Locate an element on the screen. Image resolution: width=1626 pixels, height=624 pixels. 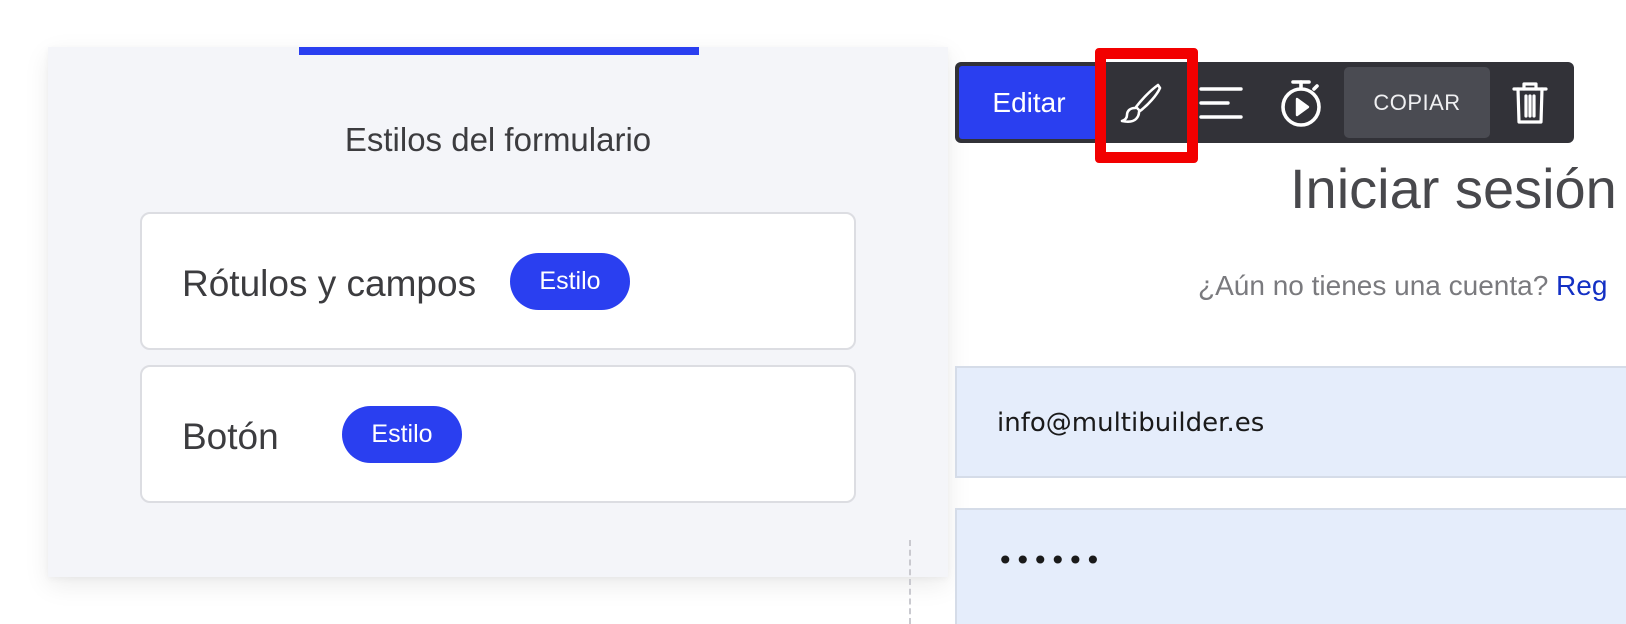
signup-prompt: ¿Aún no tienes una cuenta? Reg is located at coordinates (1402, 286).